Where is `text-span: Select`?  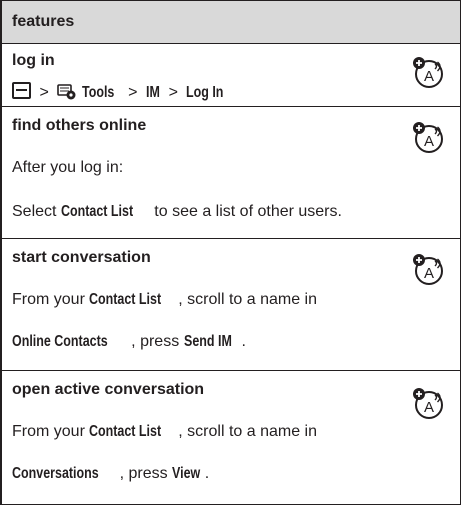
text-span: Select is located at coordinates (36, 211).